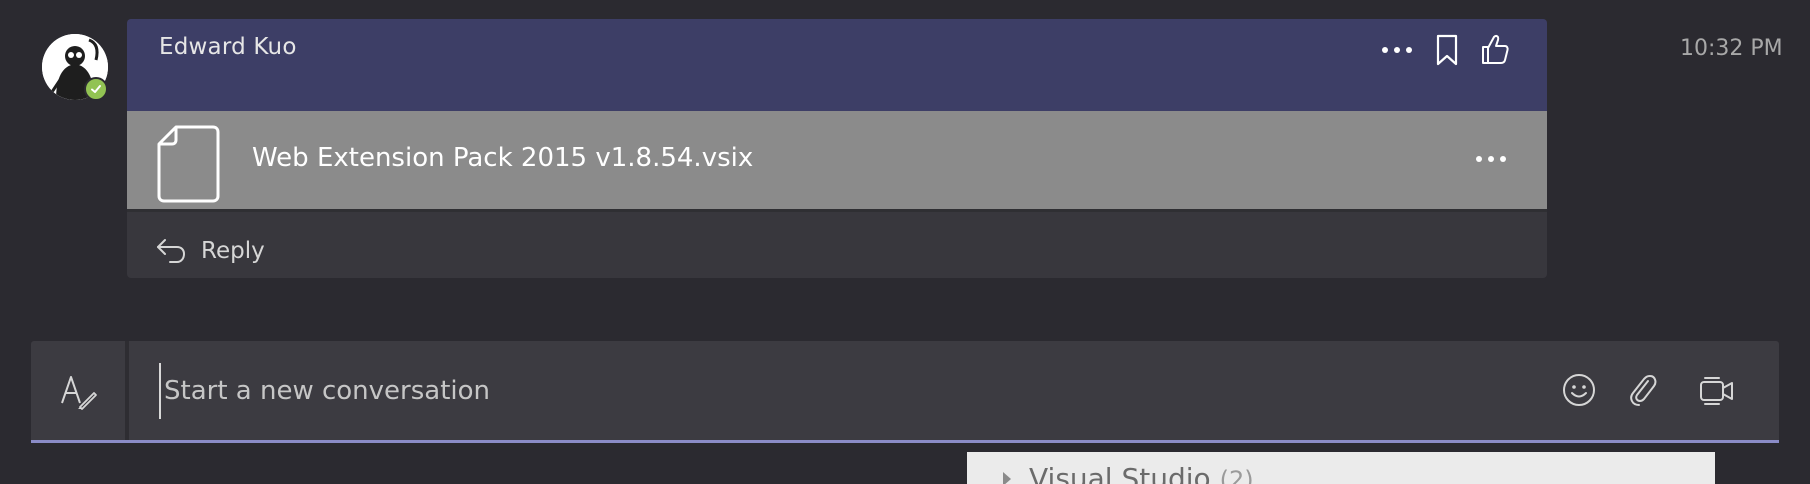  Describe the element at coordinates (1491, 159) in the screenshot. I see `attachment-more-options-icon` at that location.